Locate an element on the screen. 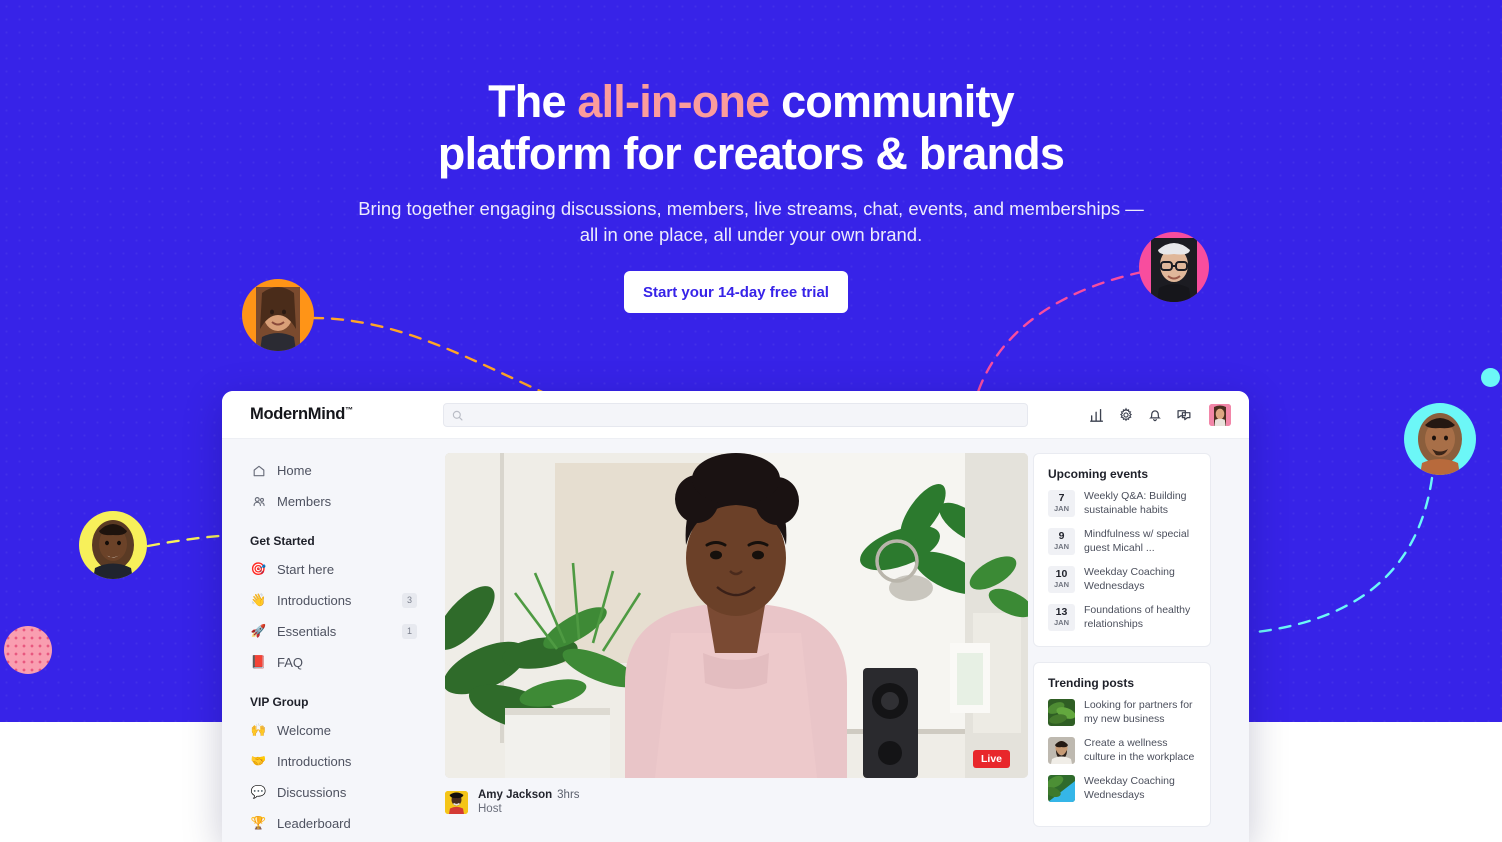 The width and height of the screenshot is (1502, 842). app-logo: ModernMind™ is located at coordinates (301, 414).